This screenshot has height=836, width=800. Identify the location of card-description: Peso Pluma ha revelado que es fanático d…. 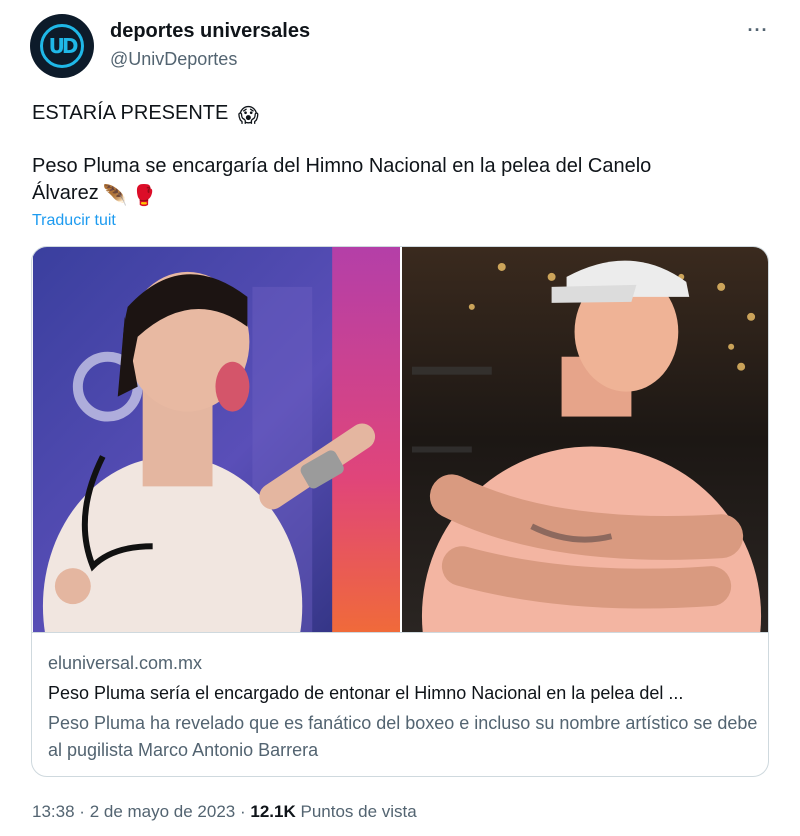
(403, 736).